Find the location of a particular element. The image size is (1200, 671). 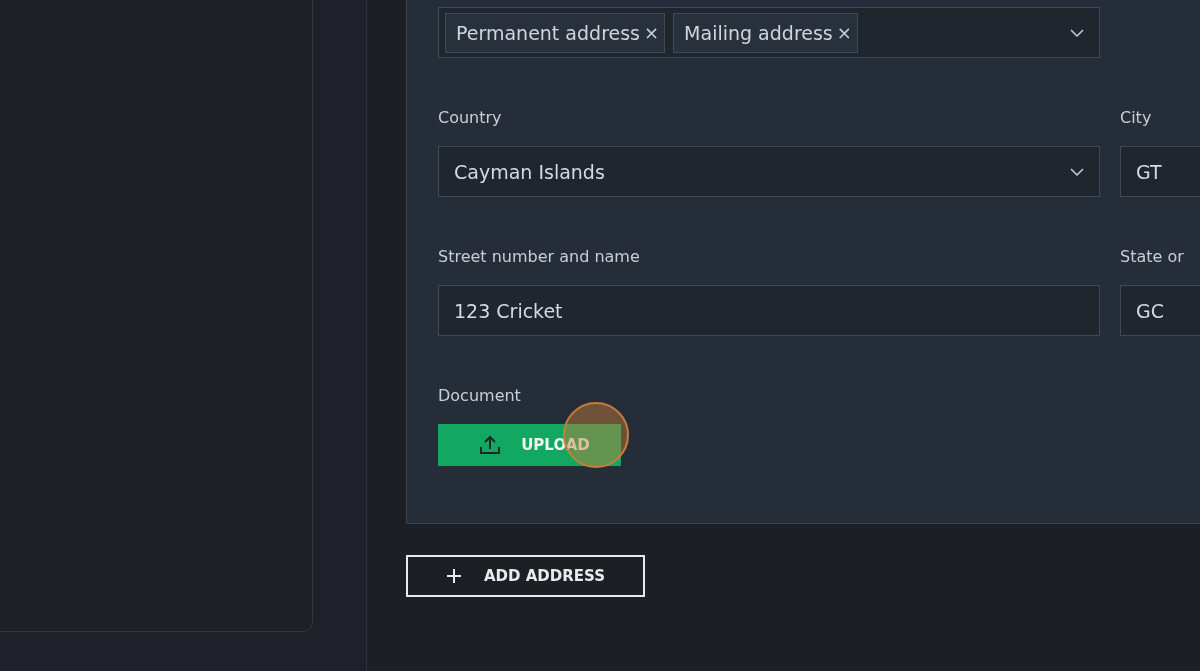

country-select: Cayman Islands is located at coordinates (769, 171).